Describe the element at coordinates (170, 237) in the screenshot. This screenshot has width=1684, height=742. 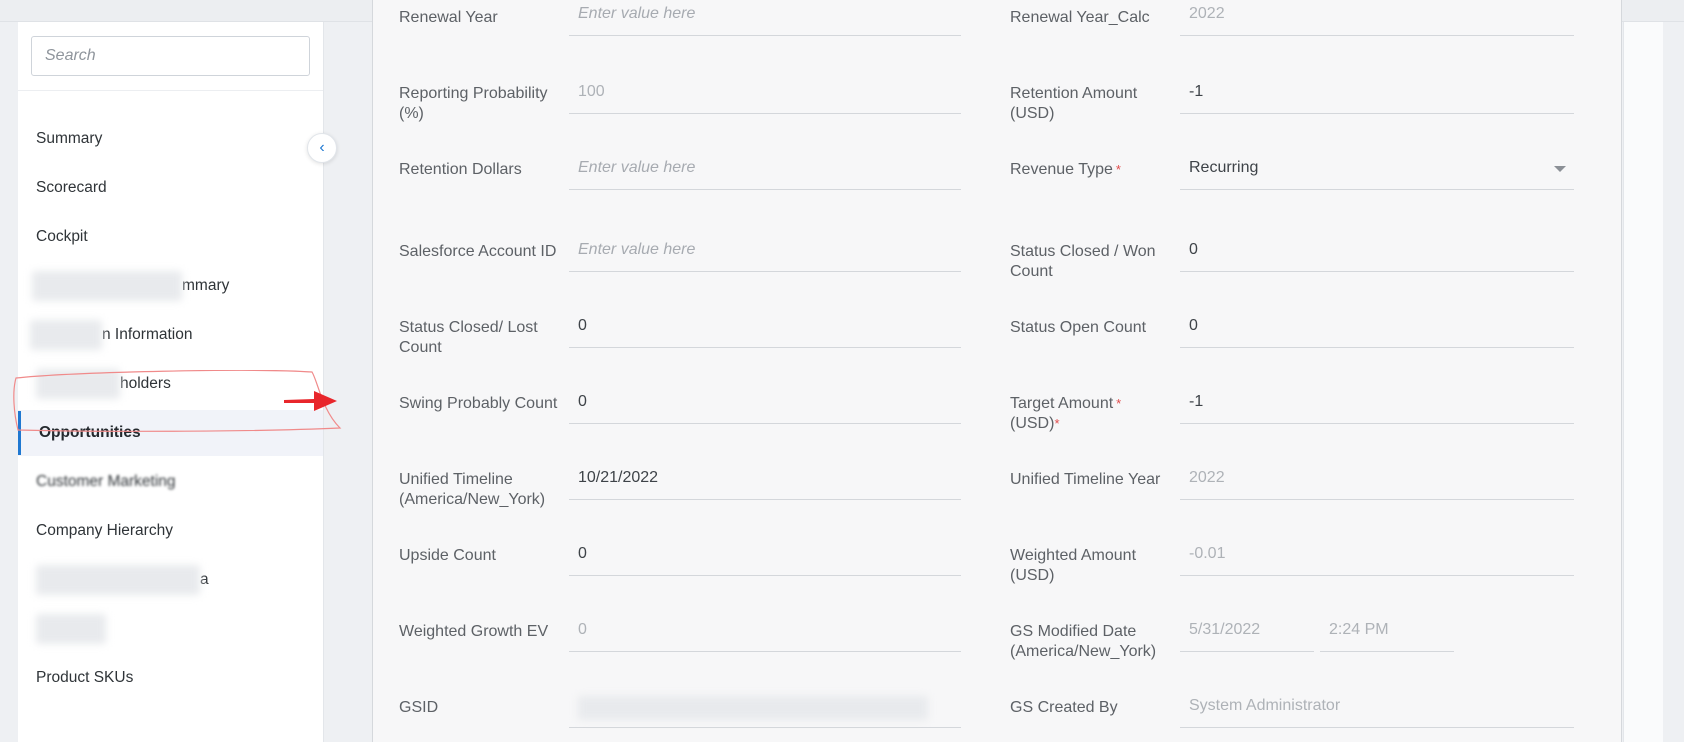
I see `sidebar-item-cockpit: Cockpit` at that location.